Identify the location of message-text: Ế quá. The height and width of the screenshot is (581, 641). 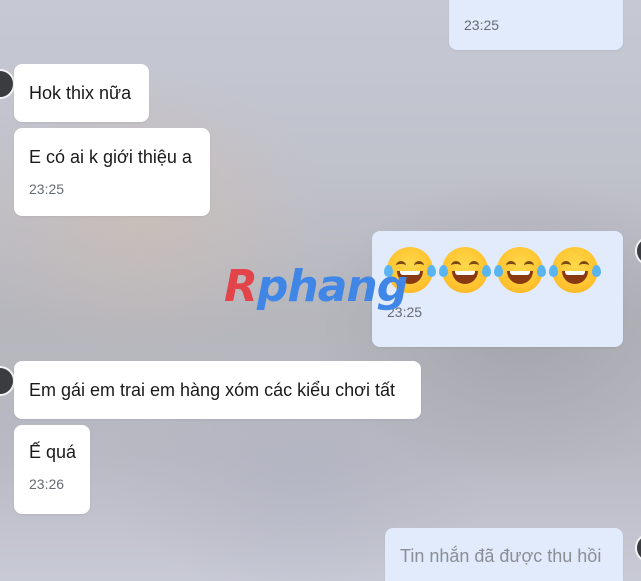
(53, 452).